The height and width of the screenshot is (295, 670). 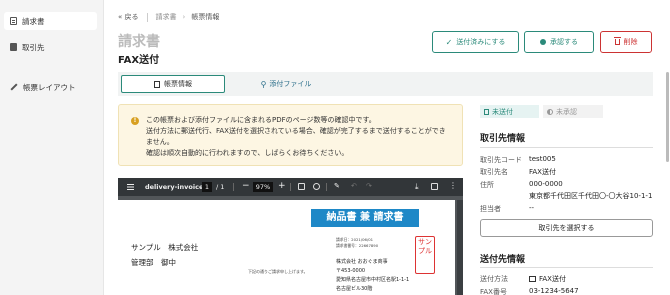 What do you see at coordinates (220, 187) in the screenshot?
I see `page-total: / 1` at bounding box center [220, 187].